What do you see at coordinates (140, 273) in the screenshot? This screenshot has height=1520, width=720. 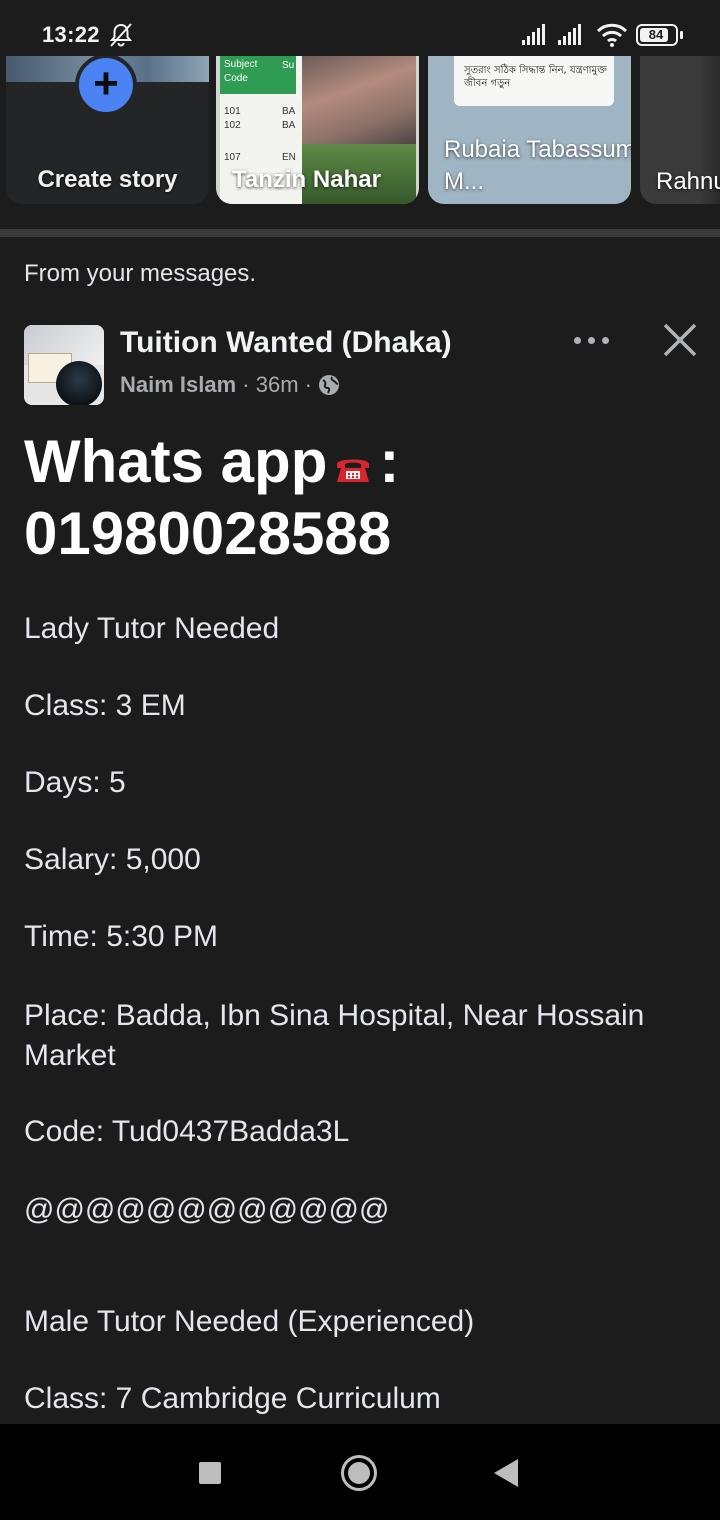 I see `section-label: From your messages.` at bounding box center [140, 273].